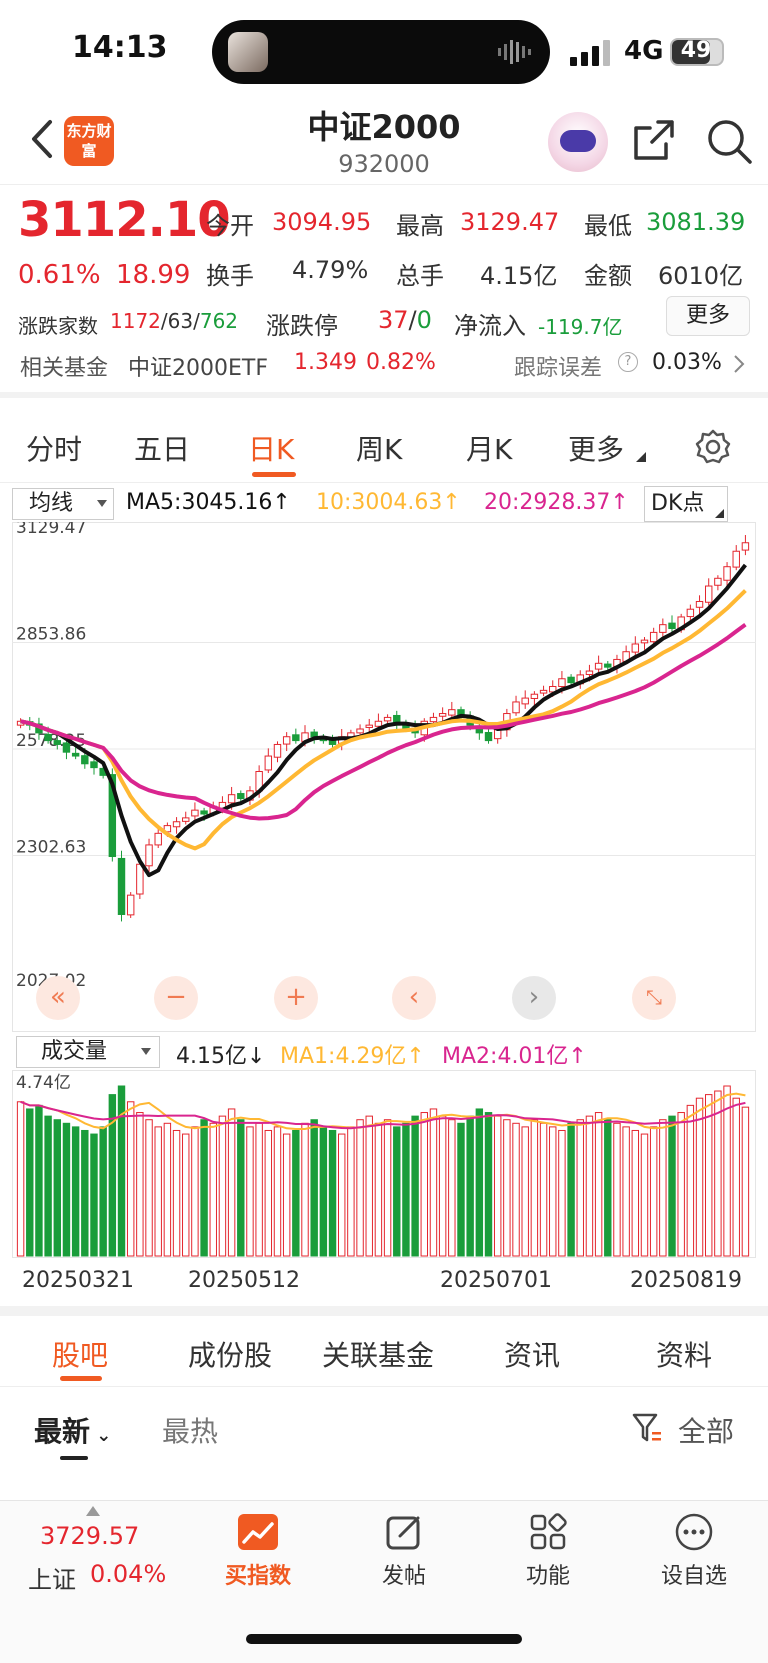 This screenshot has height=1663, width=768. I want to click on breadth-values: 1172/63/762, so click(174, 321).